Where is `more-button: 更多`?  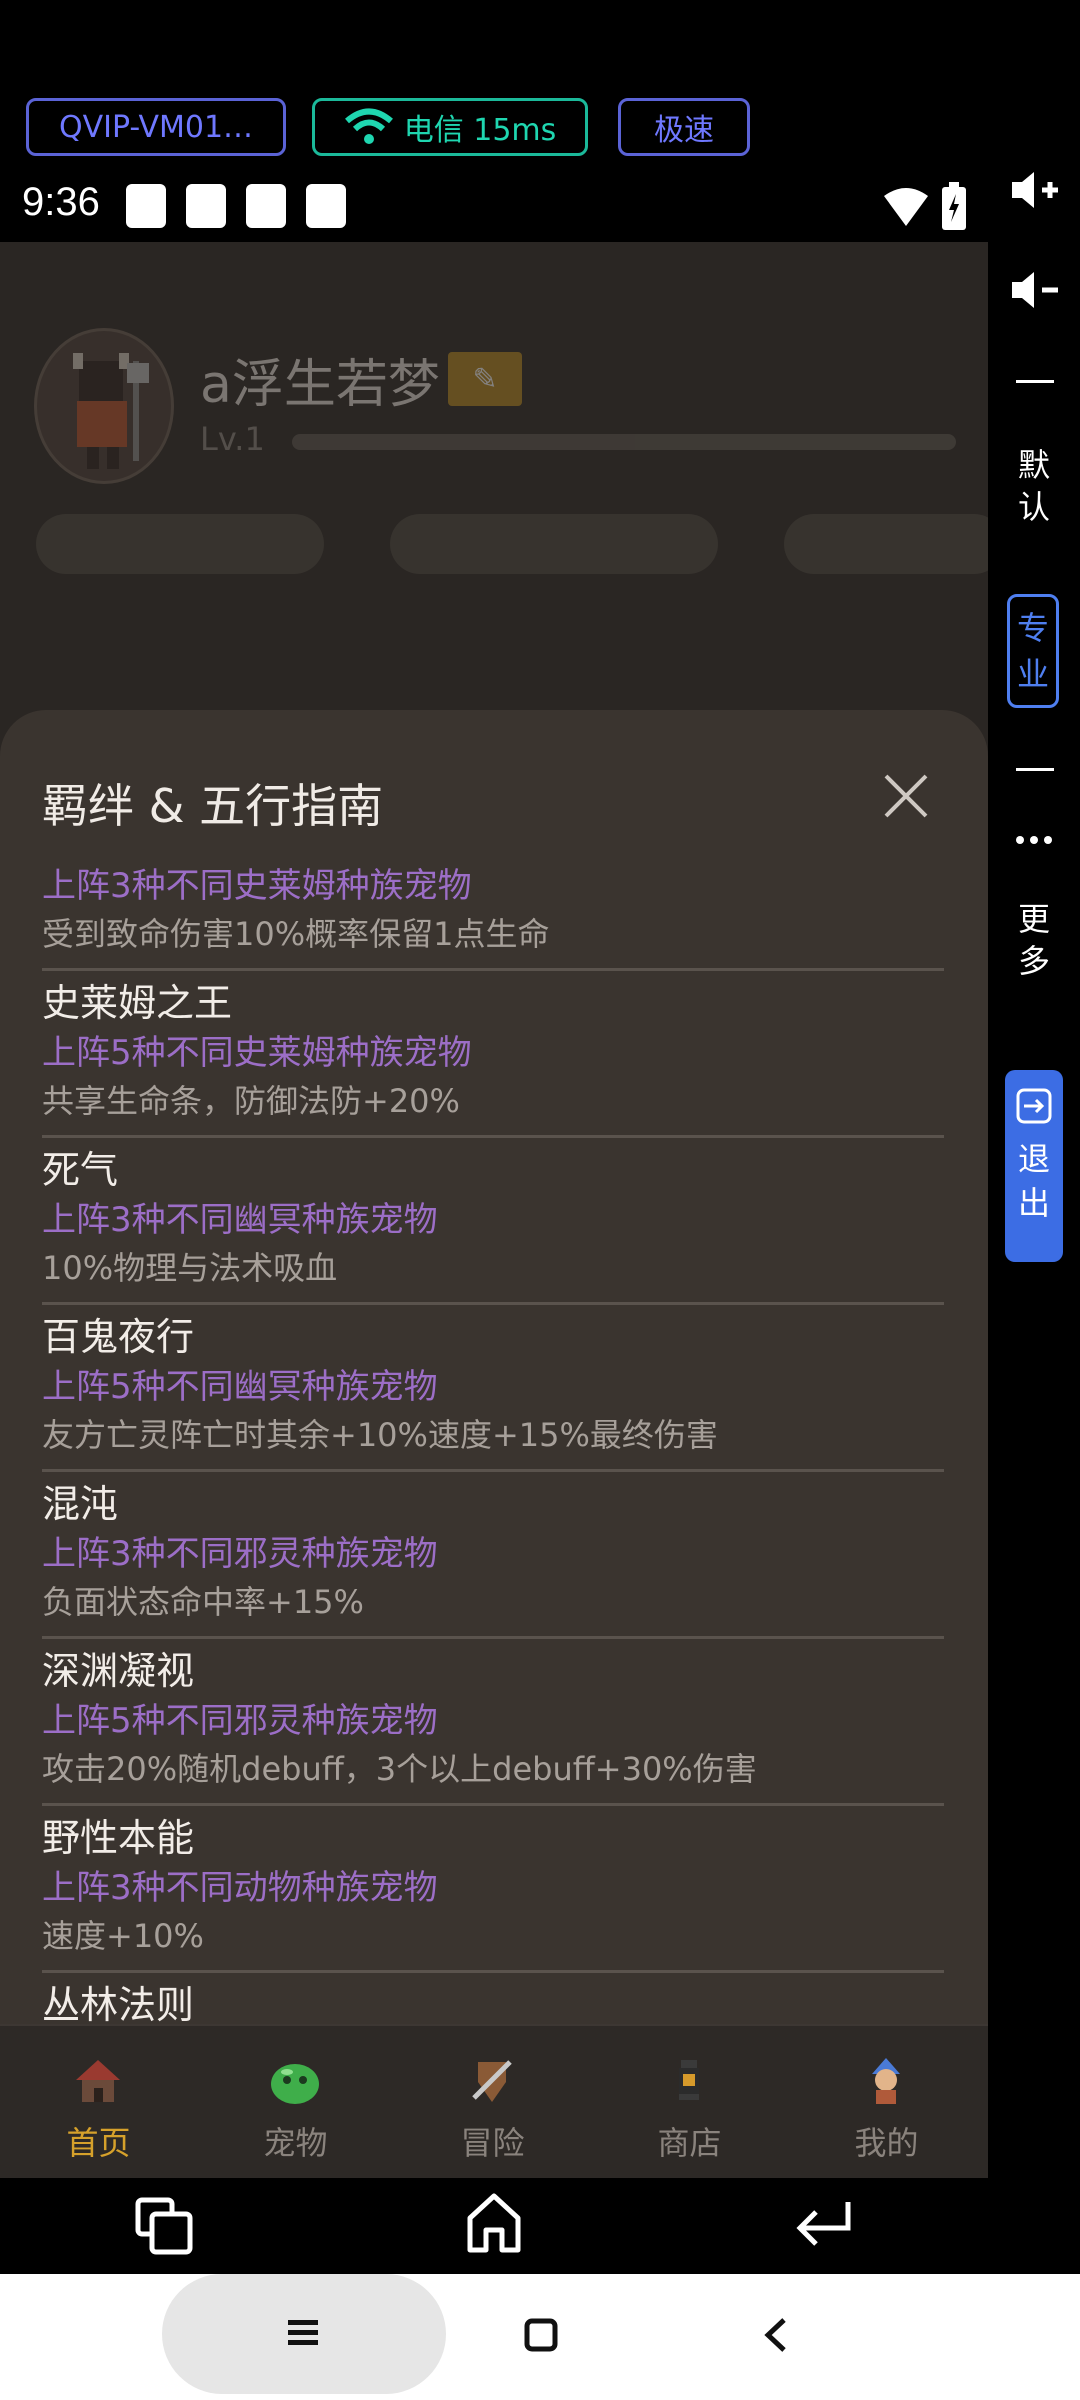
more-button: 更多 is located at coordinates (1034, 940).